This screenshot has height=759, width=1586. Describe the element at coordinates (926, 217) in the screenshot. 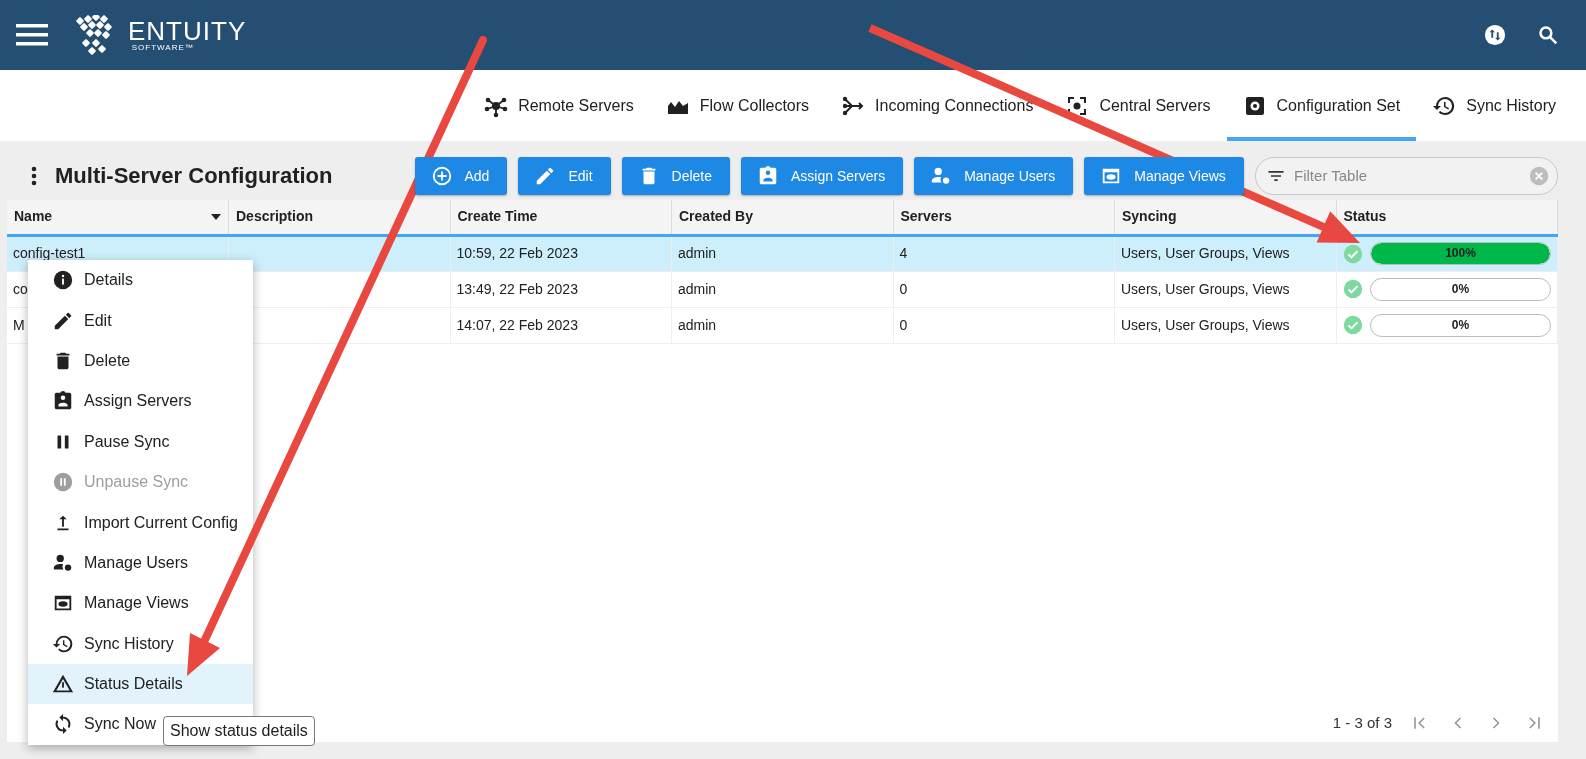

I see `column-header: Servers` at that location.